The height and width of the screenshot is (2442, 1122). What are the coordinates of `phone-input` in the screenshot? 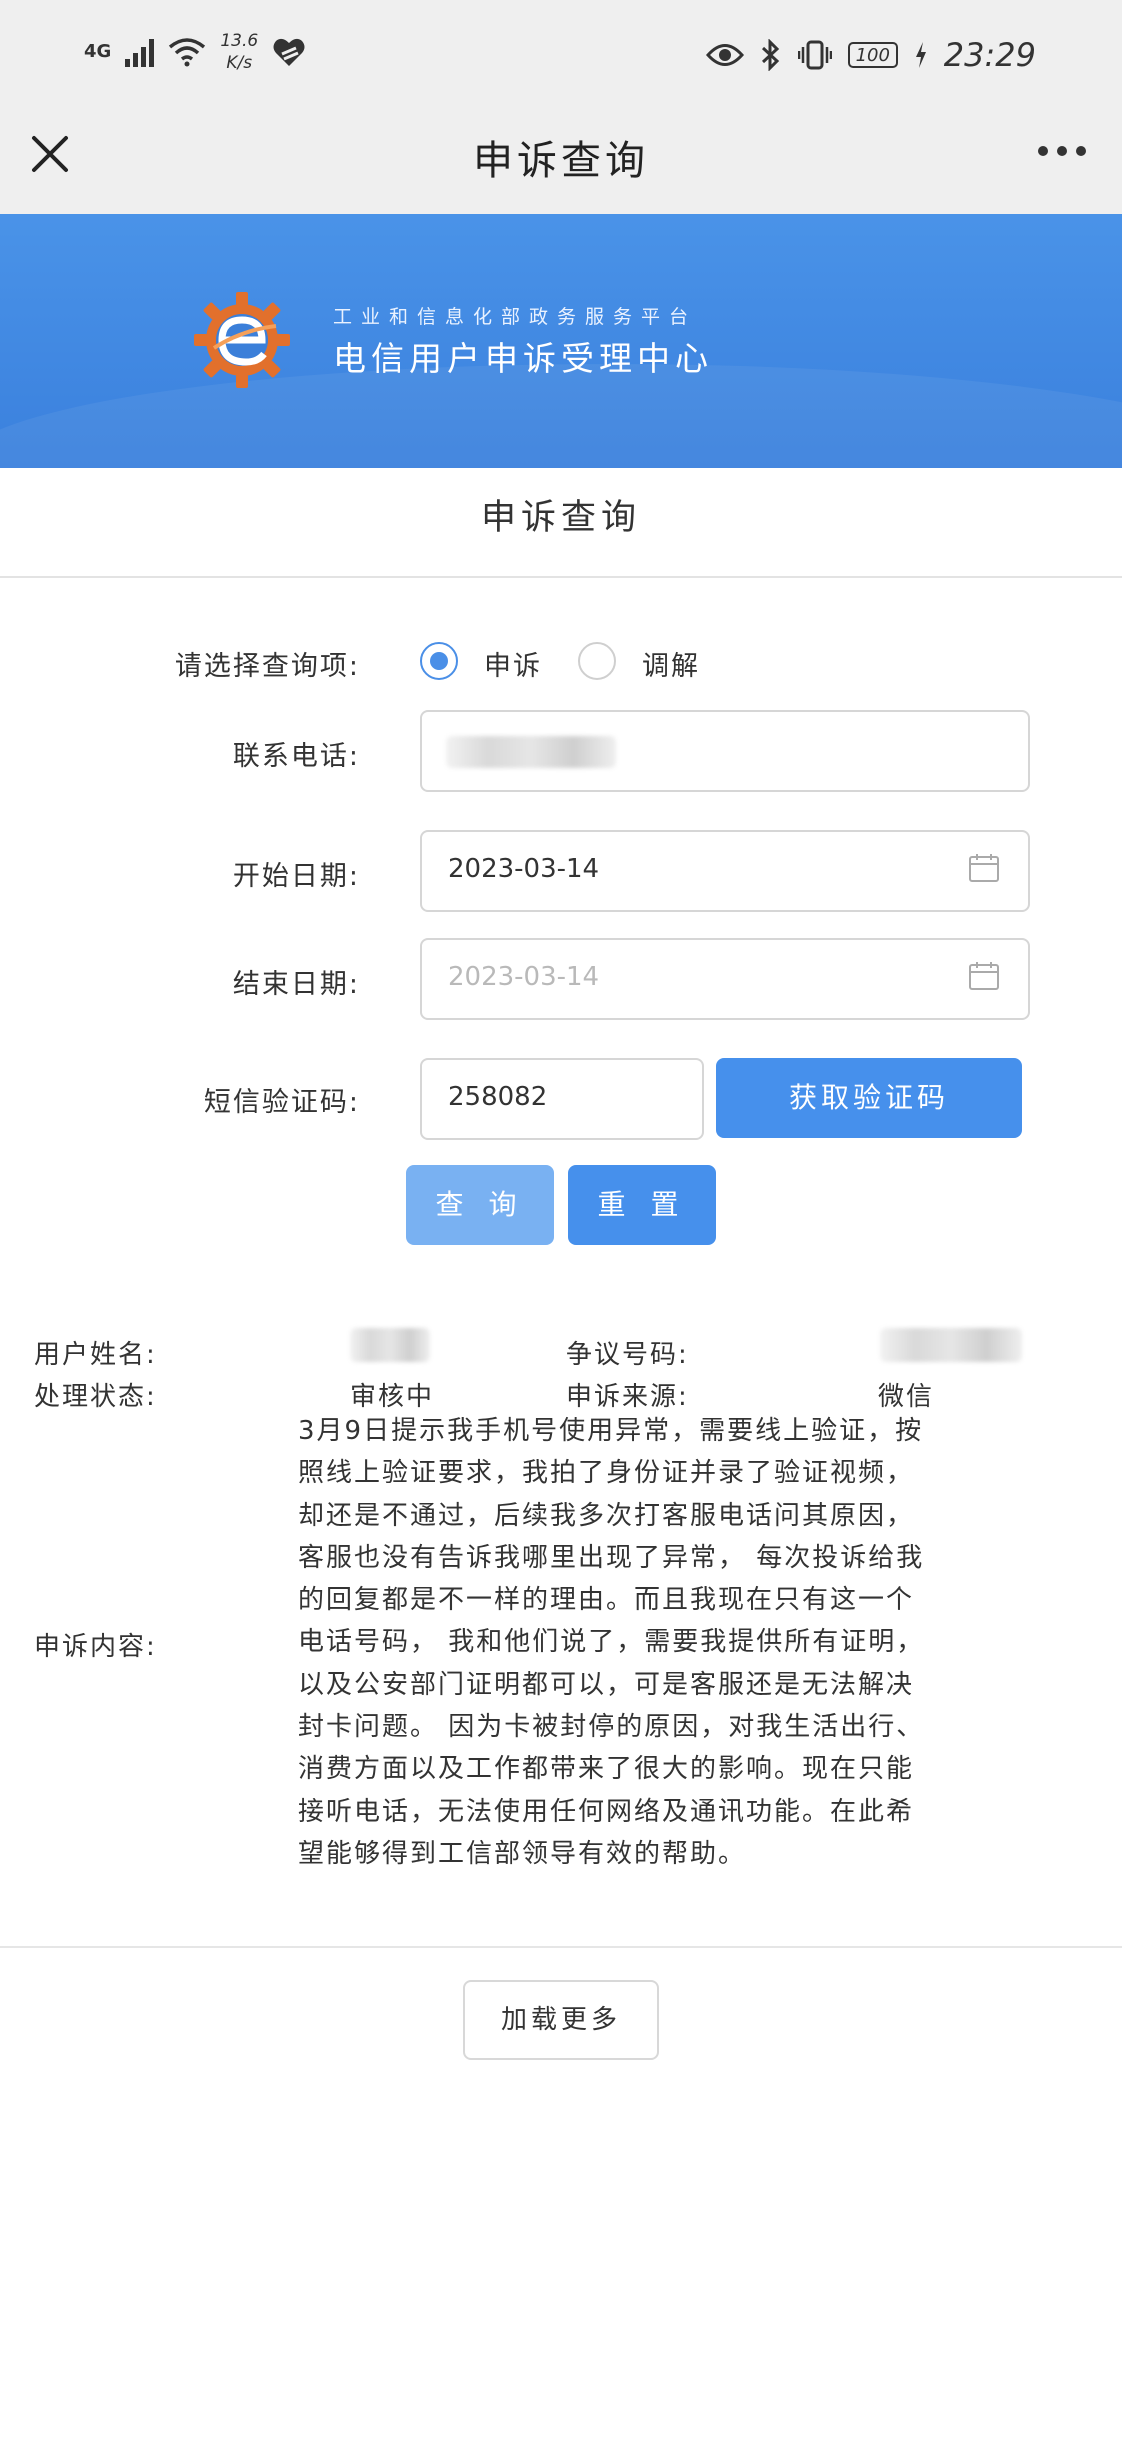 It's located at (725, 751).